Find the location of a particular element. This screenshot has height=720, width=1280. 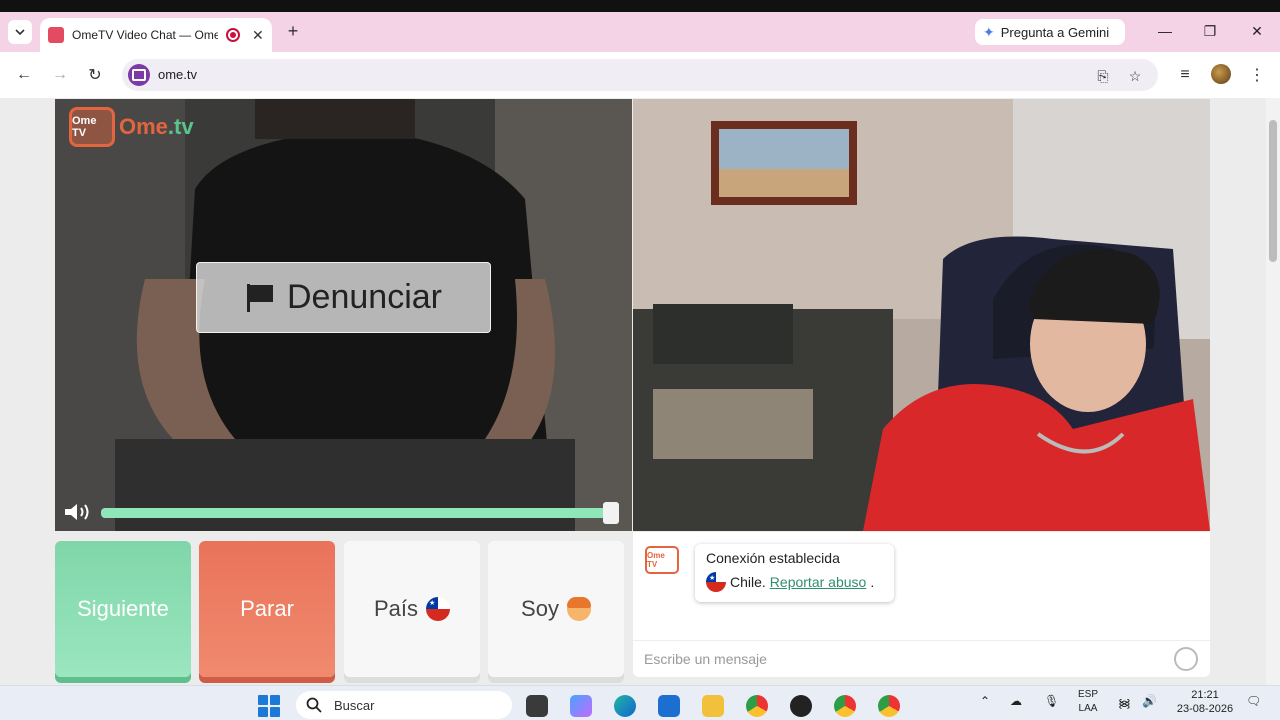

ometv-logo: Ome TV Ome.tv is located at coordinates (131, 127).